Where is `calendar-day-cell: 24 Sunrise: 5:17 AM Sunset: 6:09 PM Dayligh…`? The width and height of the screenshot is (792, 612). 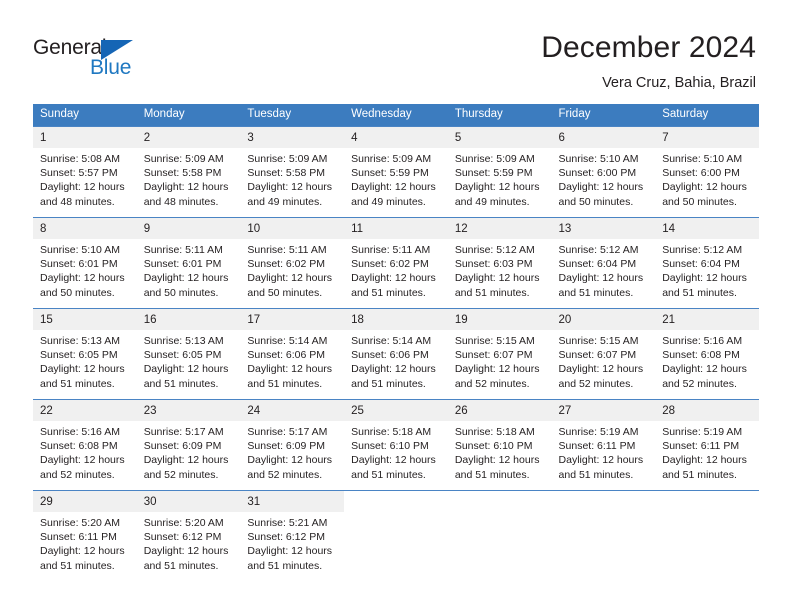 calendar-day-cell: 24 Sunrise: 5:17 AM Sunset: 6:09 PM Dayligh… is located at coordinates (292, 445).